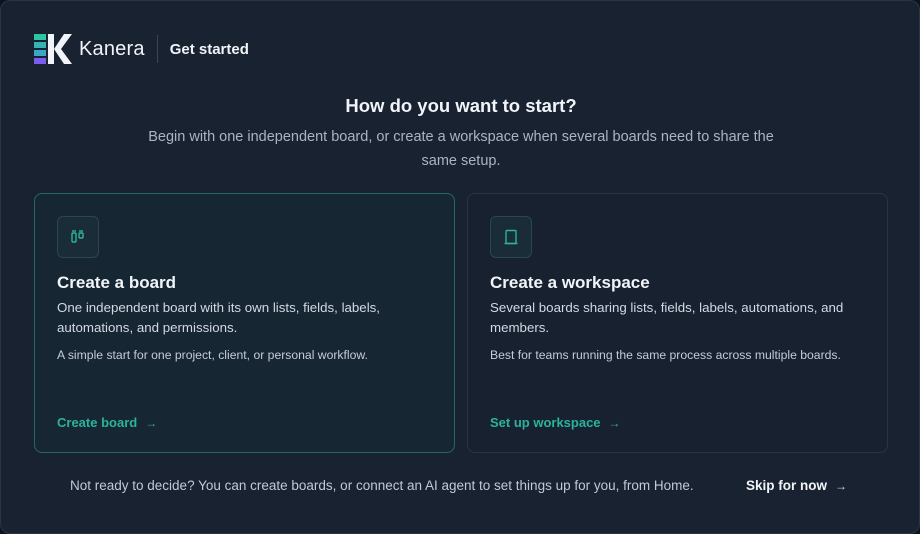 The image size is (920, 534). Describe the element at coordinates (209, 49) in the screenshot. I see `page-title: Get started` at that location.